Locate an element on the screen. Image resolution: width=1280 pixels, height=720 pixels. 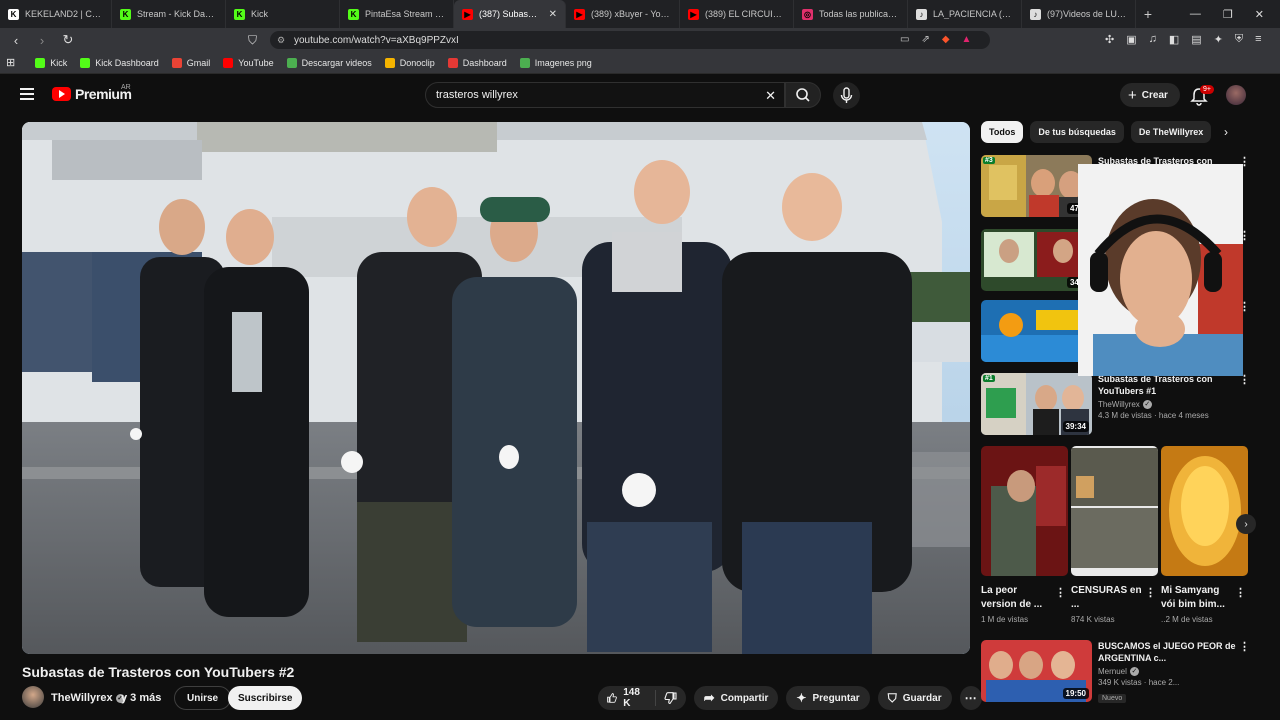
video-thumbnail: 34:.. is located at coordinates (1036, 260).